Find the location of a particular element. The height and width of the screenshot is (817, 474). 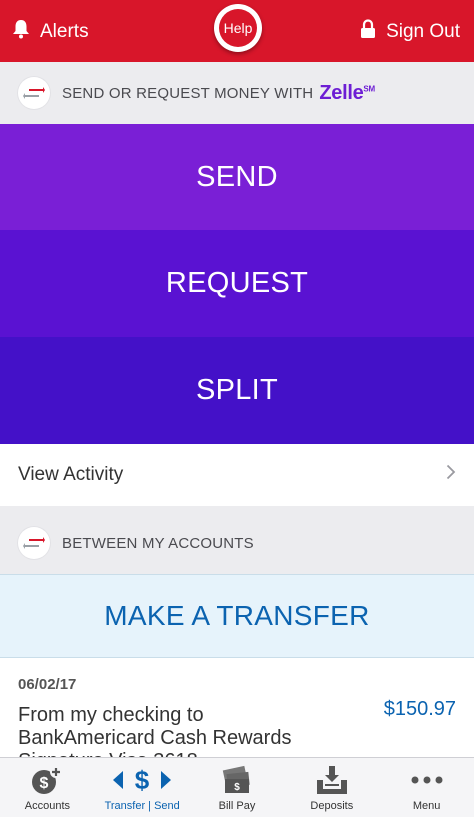

accounts-icon: $ is located at coordinates (47, 780).